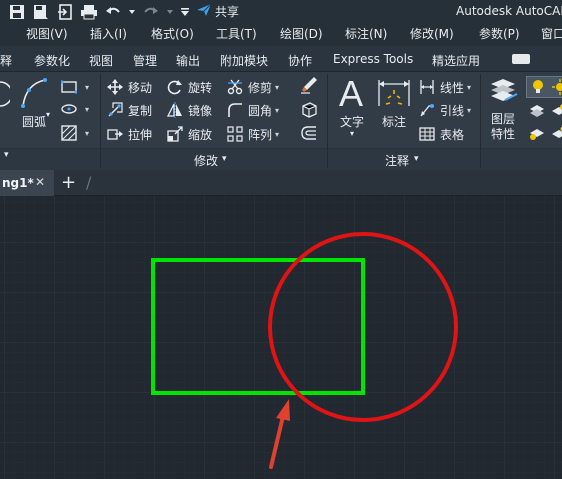 This screenshot has width=562, height=479. Describe the element at coordinates (185, 12) in the screenshot. I see `customize-icon` at that location.